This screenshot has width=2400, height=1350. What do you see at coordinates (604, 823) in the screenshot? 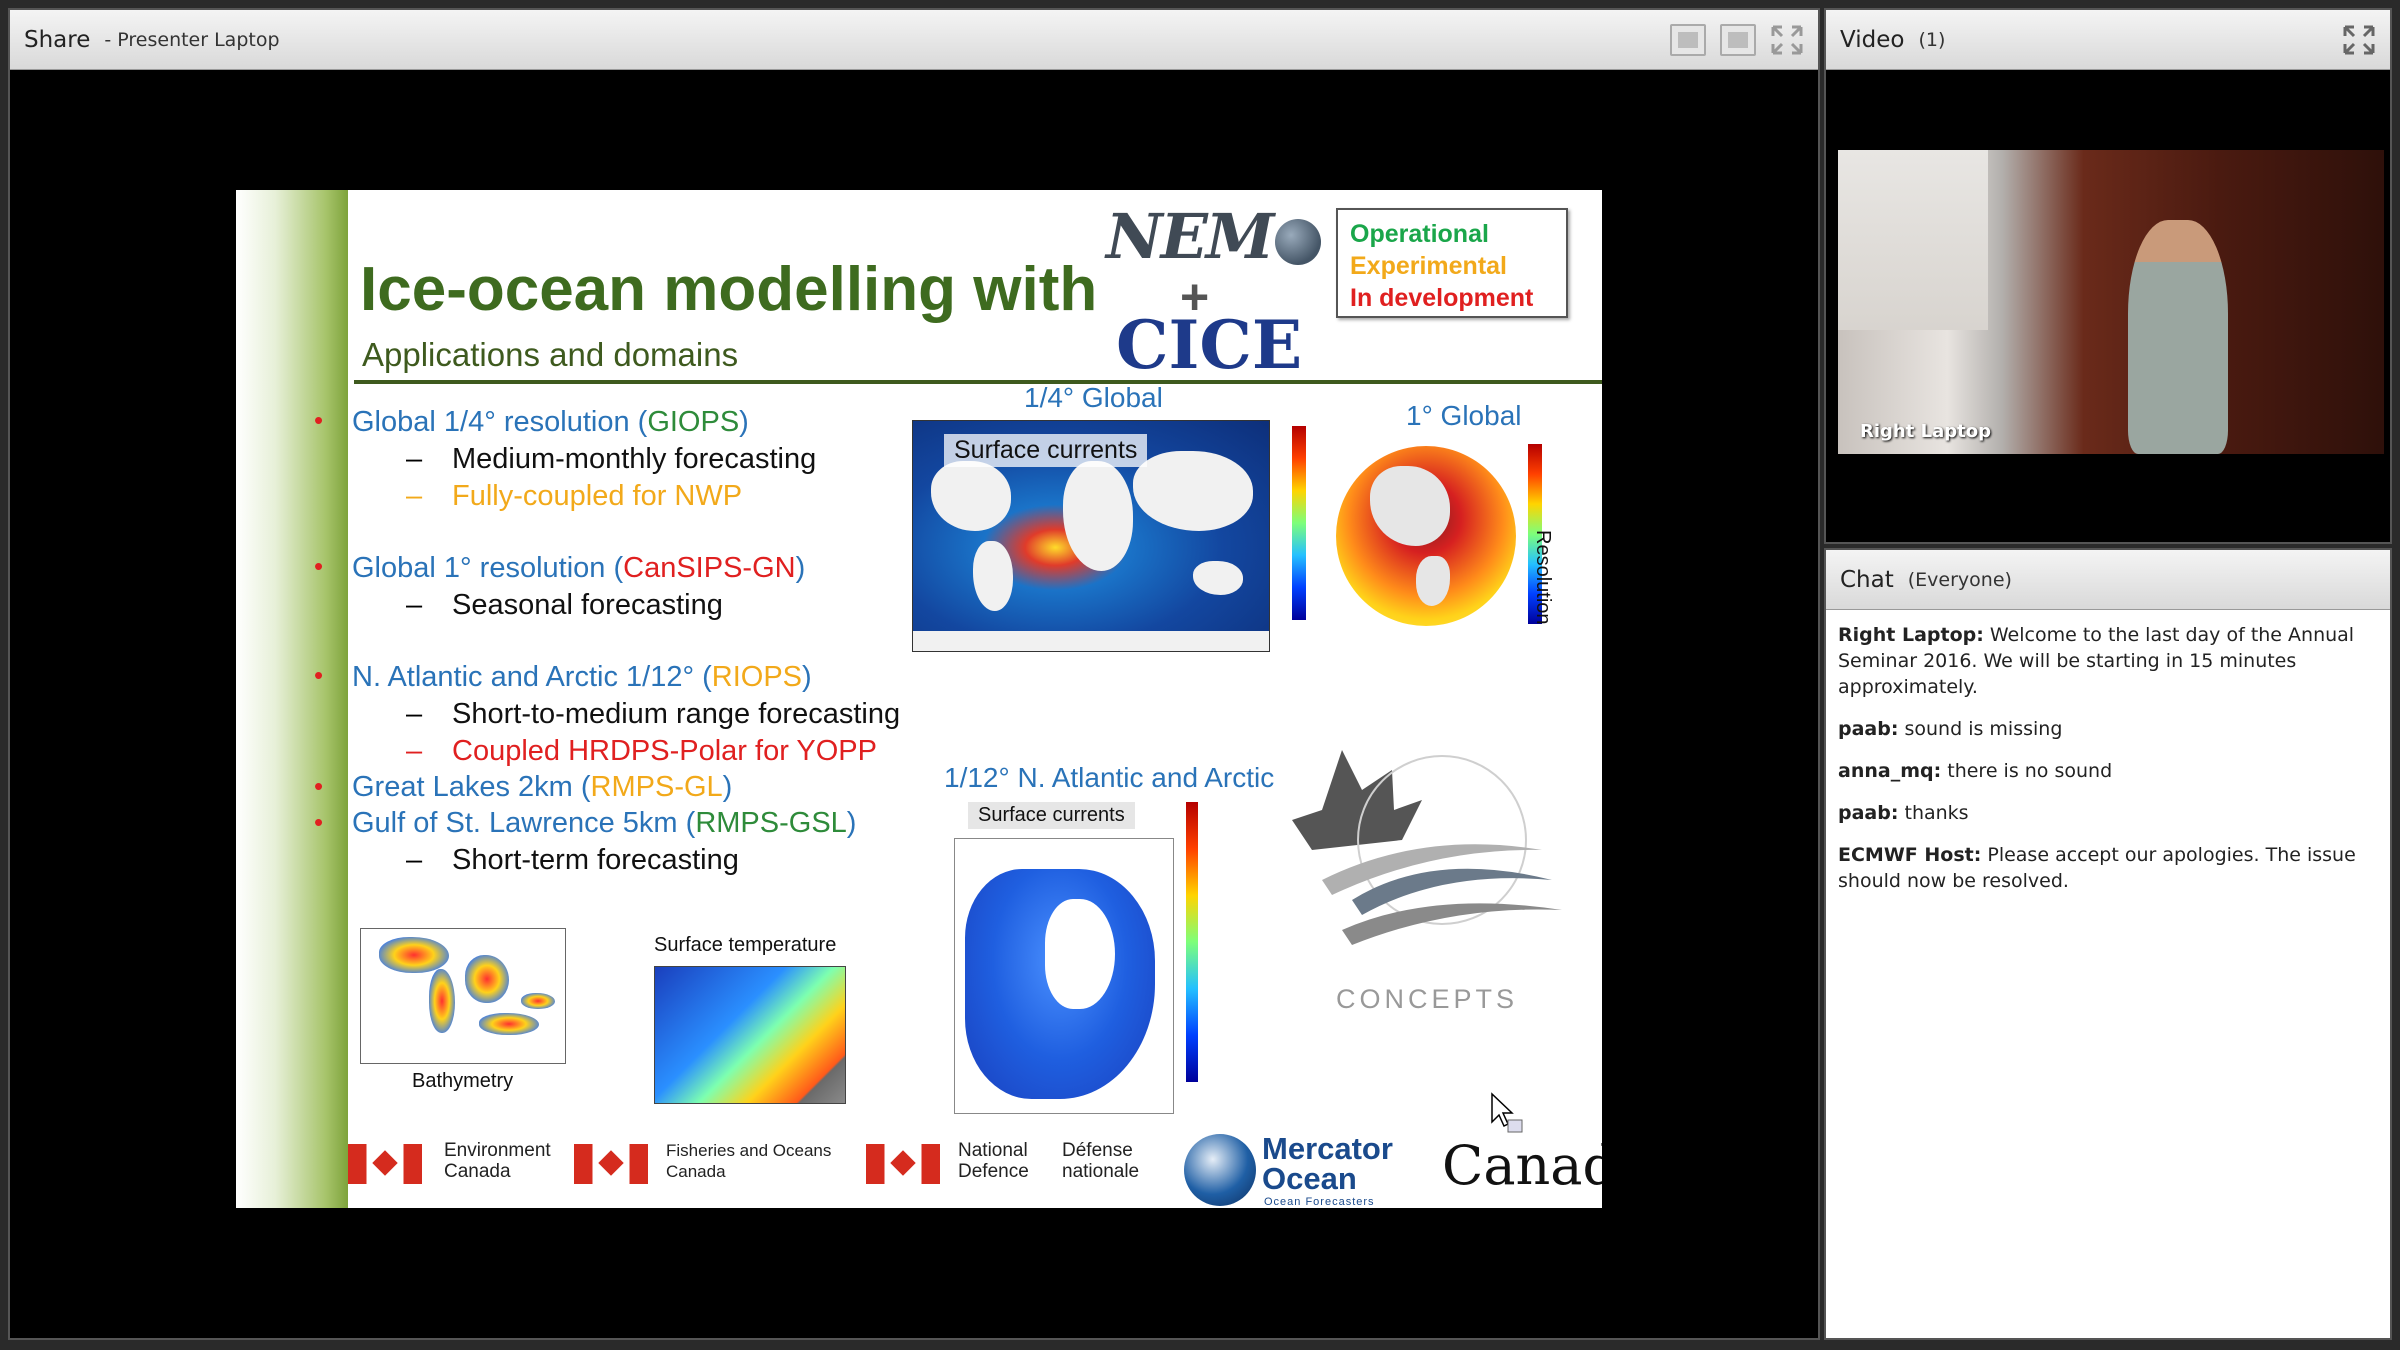
I see `bullet-rmps-gsl: Gulf of St. Lawrence 5km (RMPS-GSL)` at bounding box center [604, 823].